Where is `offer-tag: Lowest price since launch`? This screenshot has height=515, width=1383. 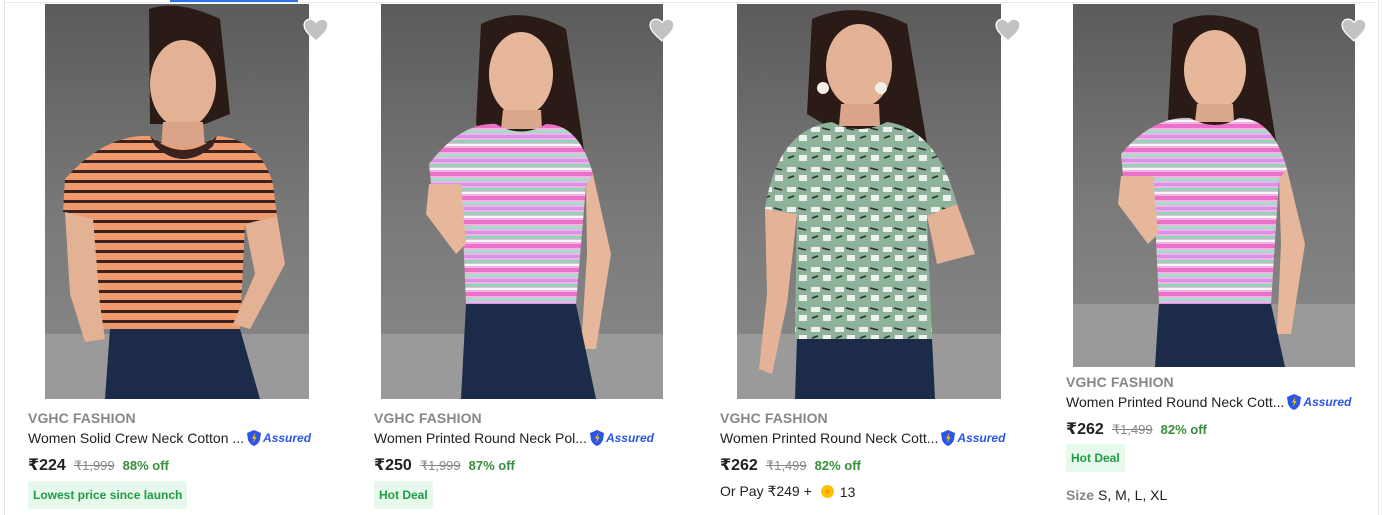 offer-tag: Lowest price since launch is located at coordinates (108, 495).